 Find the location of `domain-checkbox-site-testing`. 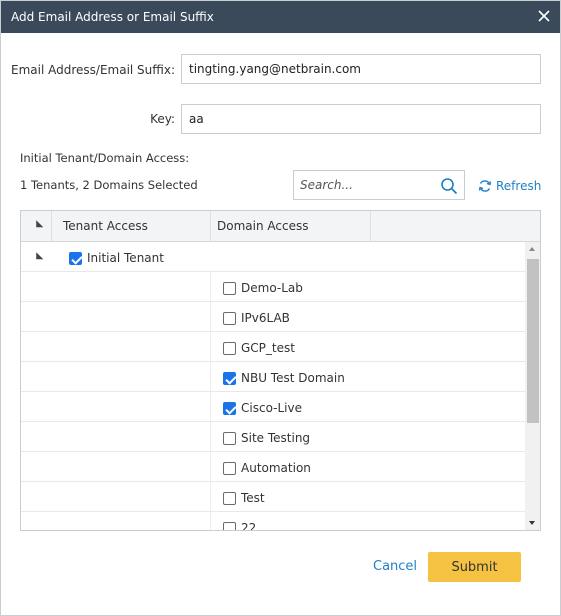

domain-checkbox-site-testing is located at coordinates (229, 438).